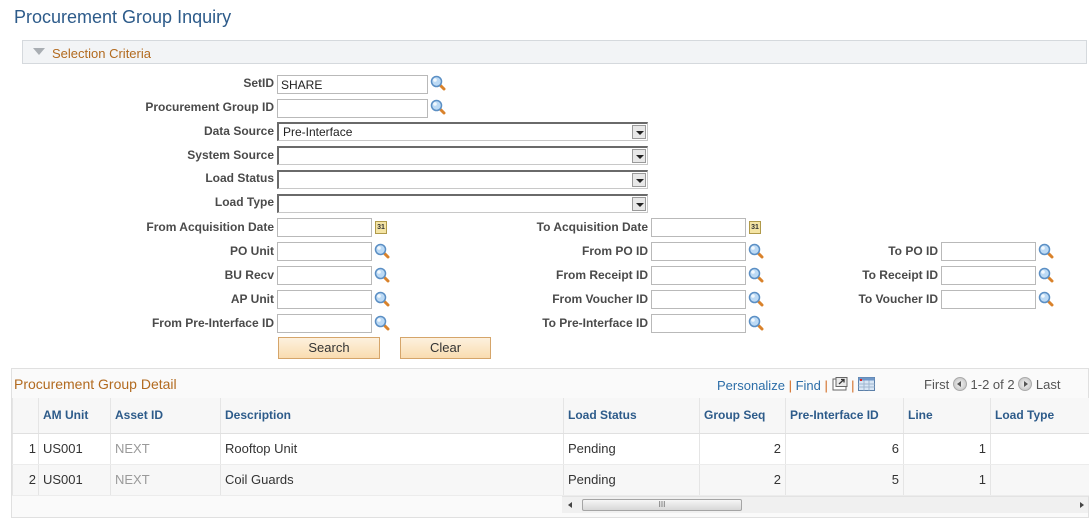 This screenshot has width=1089, height=521. Describe the element at coordinates (751, 385) in the screenshot. I see `personalize-link: Personalize` at that location.